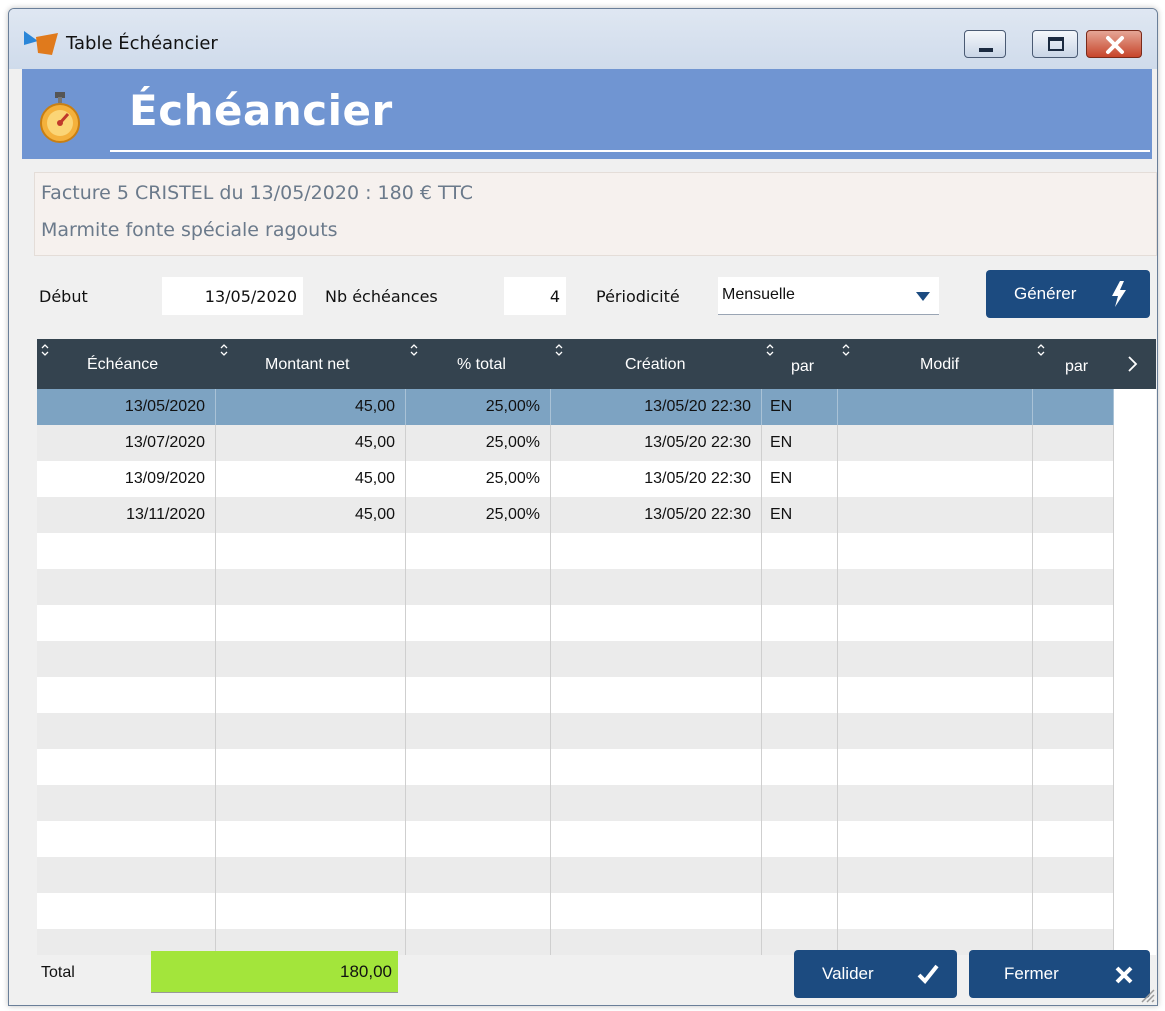 The width and height of the screenshot is (1165, 1011). Describe the element at coordinates (311, 364) in the screenshot. I see `column-header-montant: Montant net` at that location.